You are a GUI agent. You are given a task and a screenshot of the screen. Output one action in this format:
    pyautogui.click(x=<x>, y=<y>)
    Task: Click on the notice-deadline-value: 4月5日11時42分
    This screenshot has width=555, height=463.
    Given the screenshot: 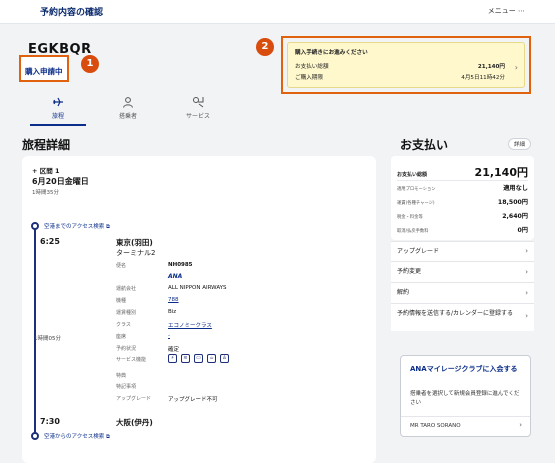 What is the action you would take?
    pyautogui.click(x=483, y=78)
    